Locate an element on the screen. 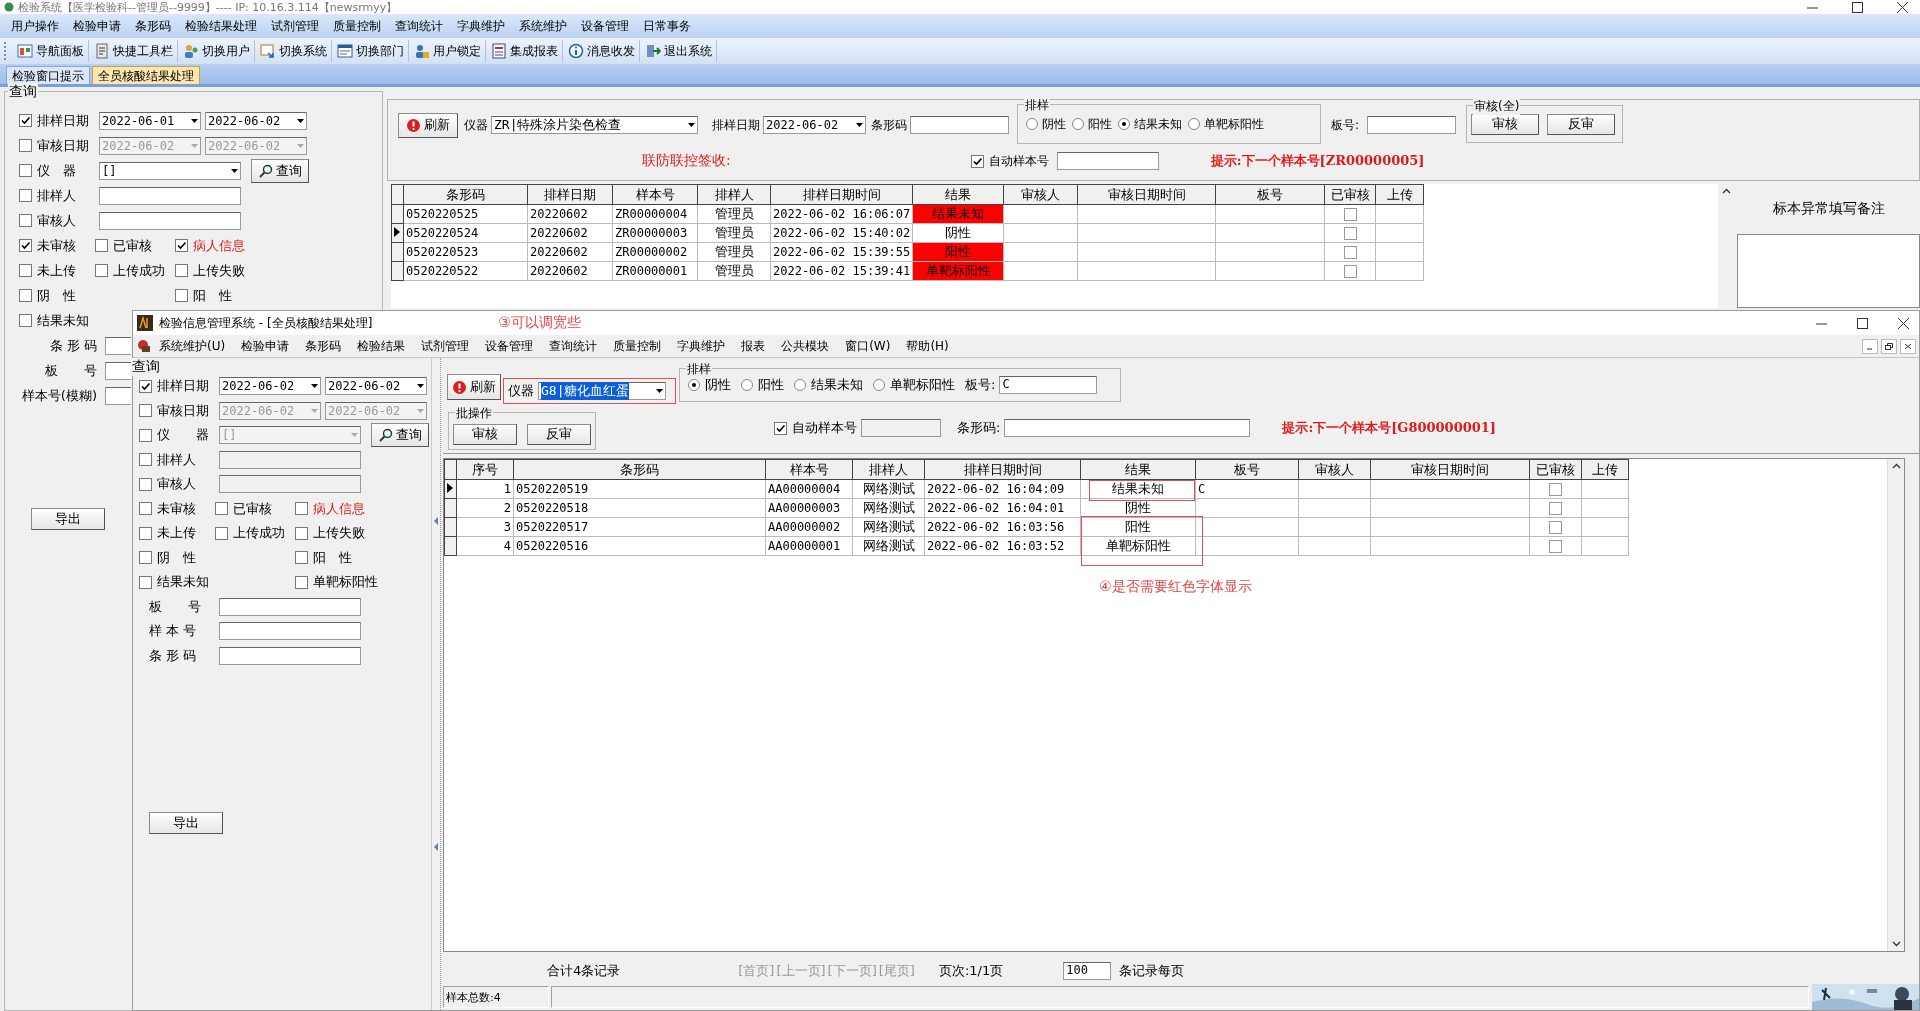 This screenshot has height=1011, width=1920. menu-item: 检验申请 is located at coordinates (97, 26).